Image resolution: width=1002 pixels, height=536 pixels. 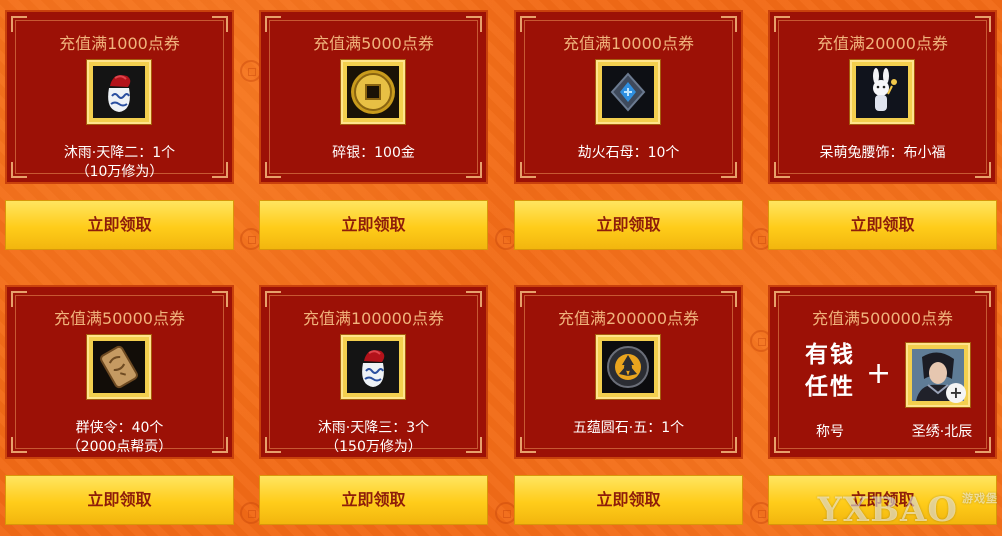 I want to click on reward-line: （10万修为）, so click(x=119, y=172).